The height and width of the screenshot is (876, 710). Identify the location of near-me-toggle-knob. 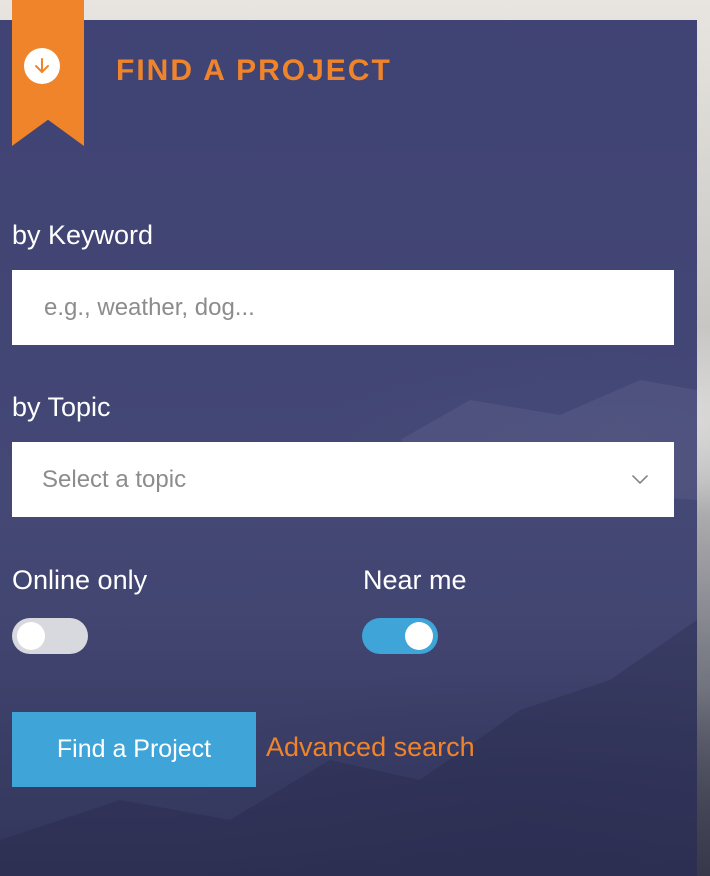
(419, 636).